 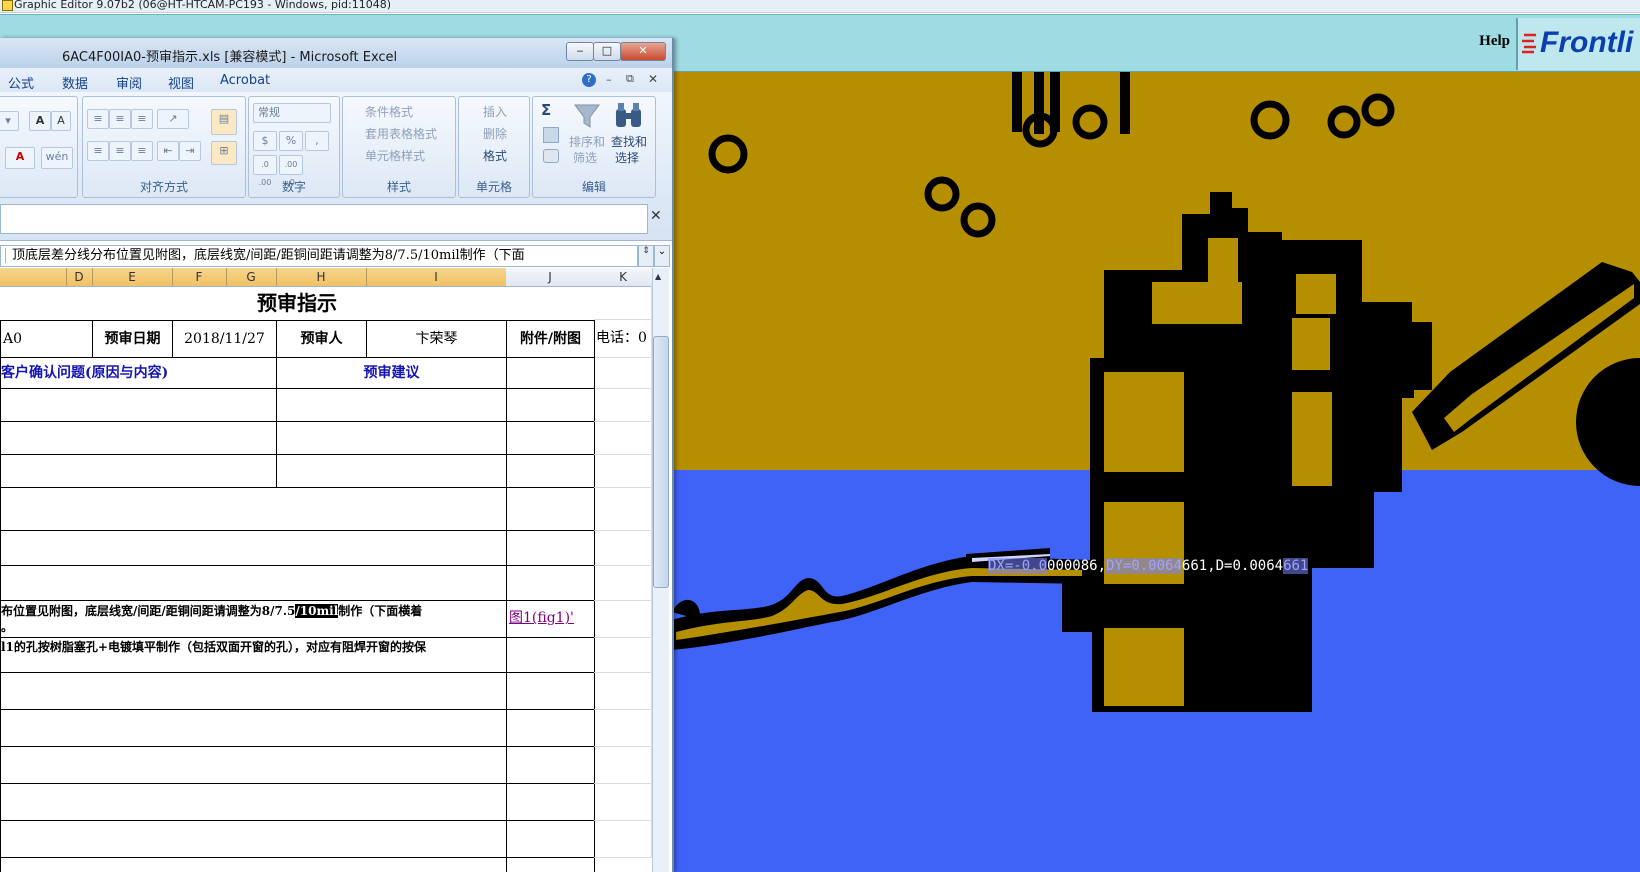 I want to click on ribbon-minimize-icon: –, so click(x=609, y=79).